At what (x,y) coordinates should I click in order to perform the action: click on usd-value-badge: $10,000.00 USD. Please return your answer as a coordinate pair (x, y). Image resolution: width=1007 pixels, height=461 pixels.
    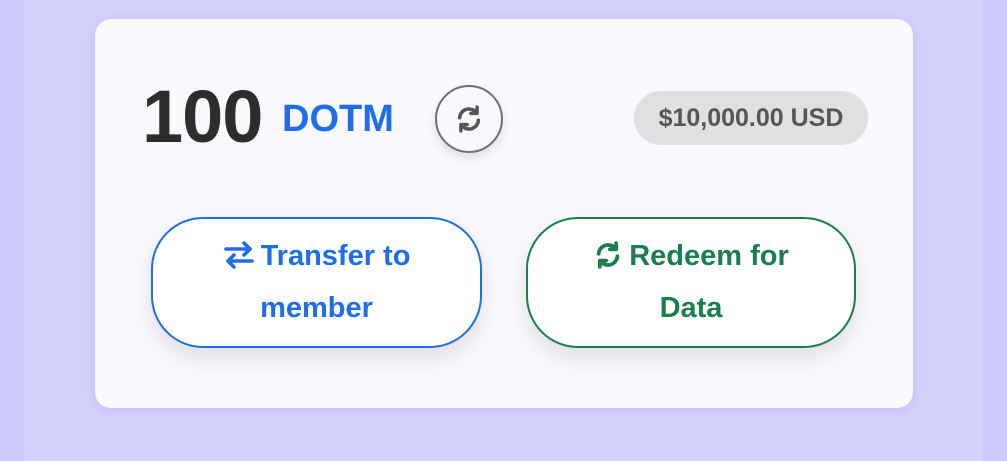
    Looking at the image, I should click on (751, 118).